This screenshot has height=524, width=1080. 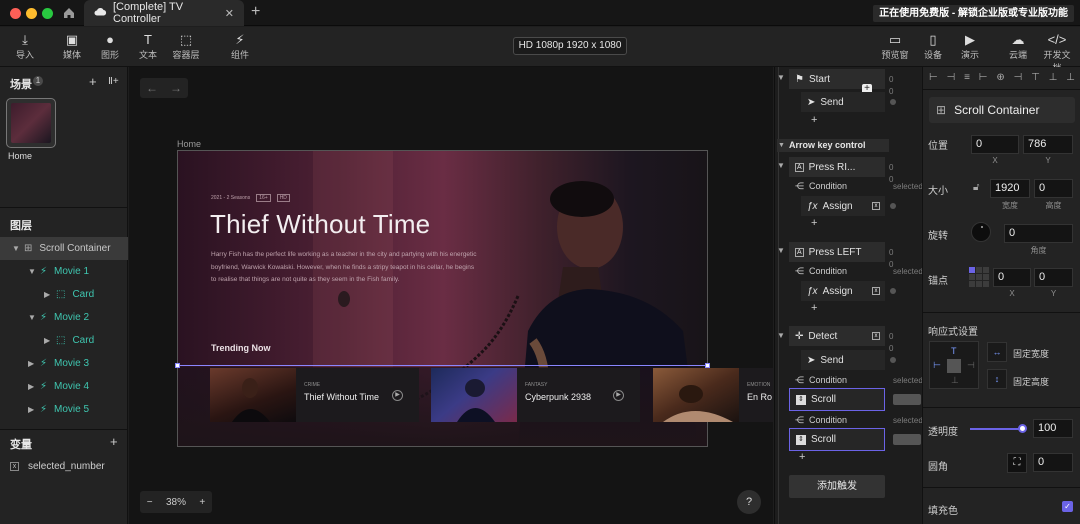 What do you see at coordinates (64, 271) in the screenshot?
I see `layer-row-movie-1: ▼ ⚡ Movie 1` at bounding box center [64, 271].